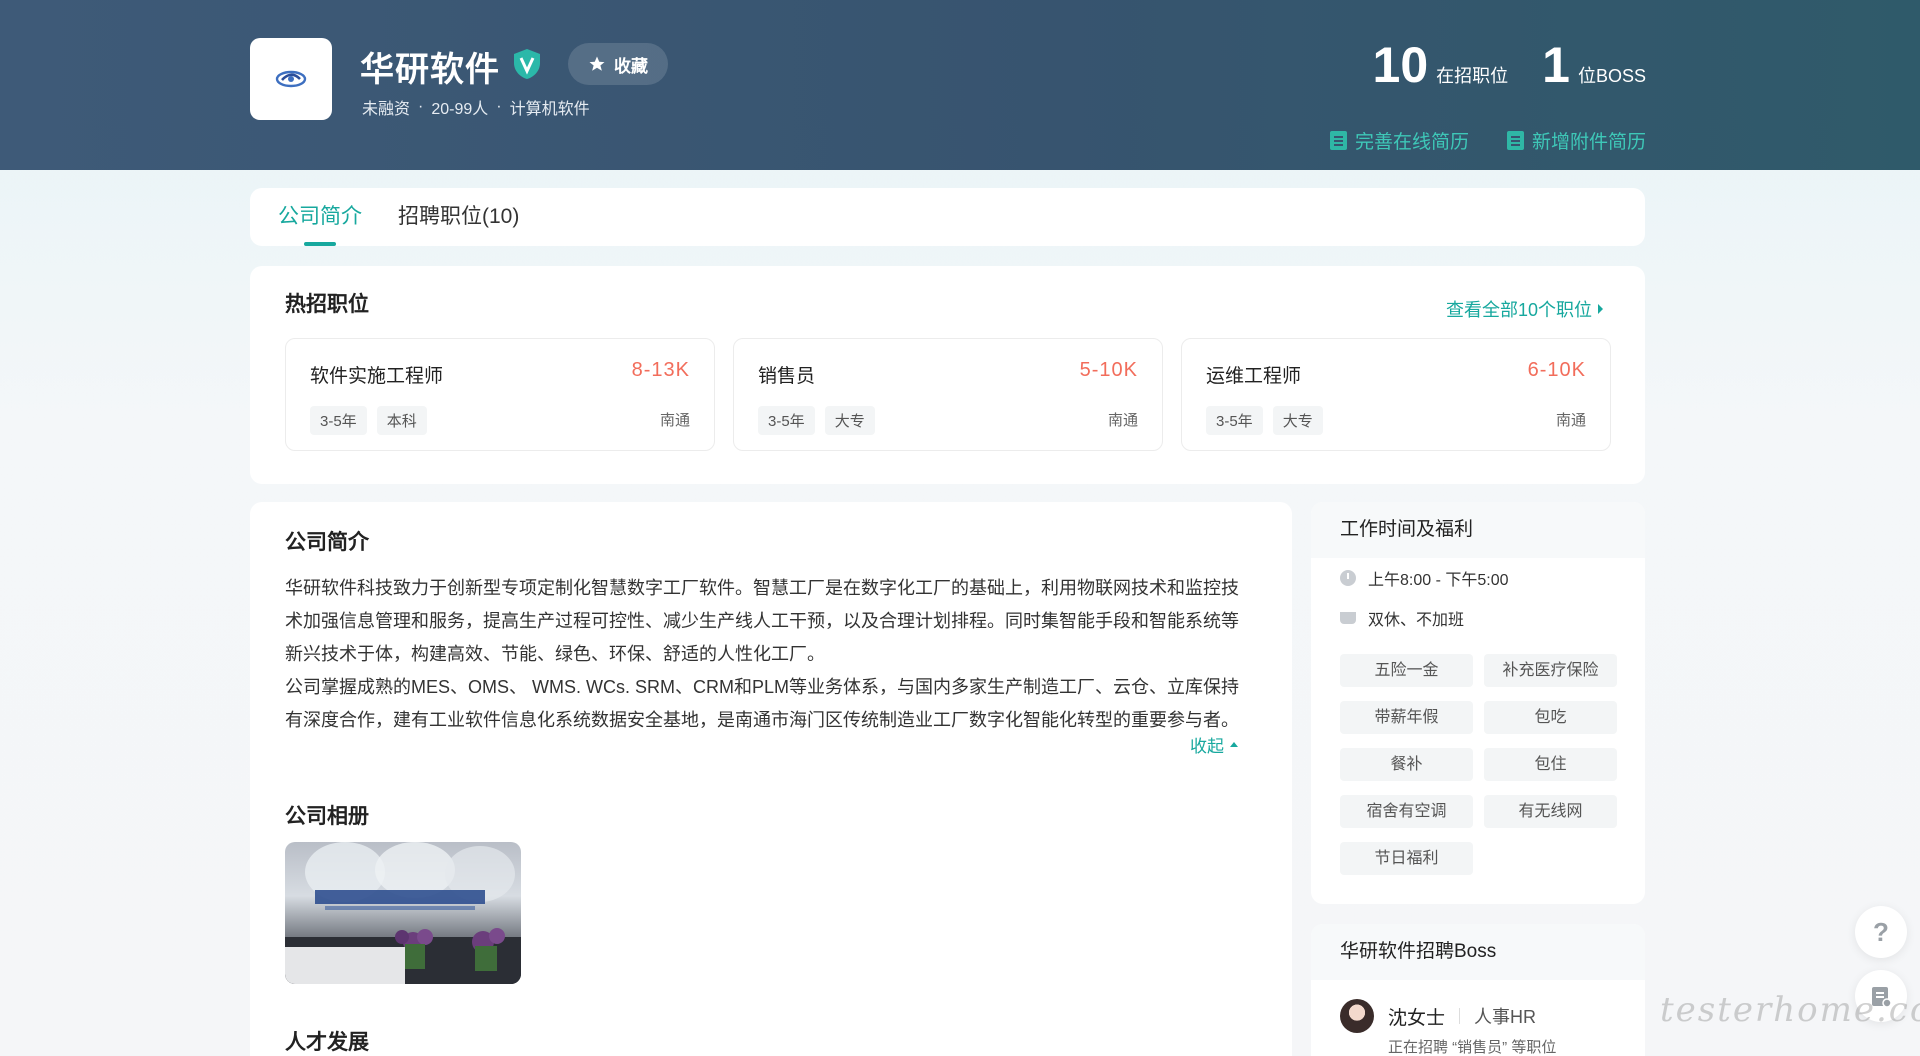 The image size is (1920, 1056). Describe the element at coordinates (1438, 580) in the screenshot. I see `work-hours: 上午8:00 - 下午5:00` at that location.